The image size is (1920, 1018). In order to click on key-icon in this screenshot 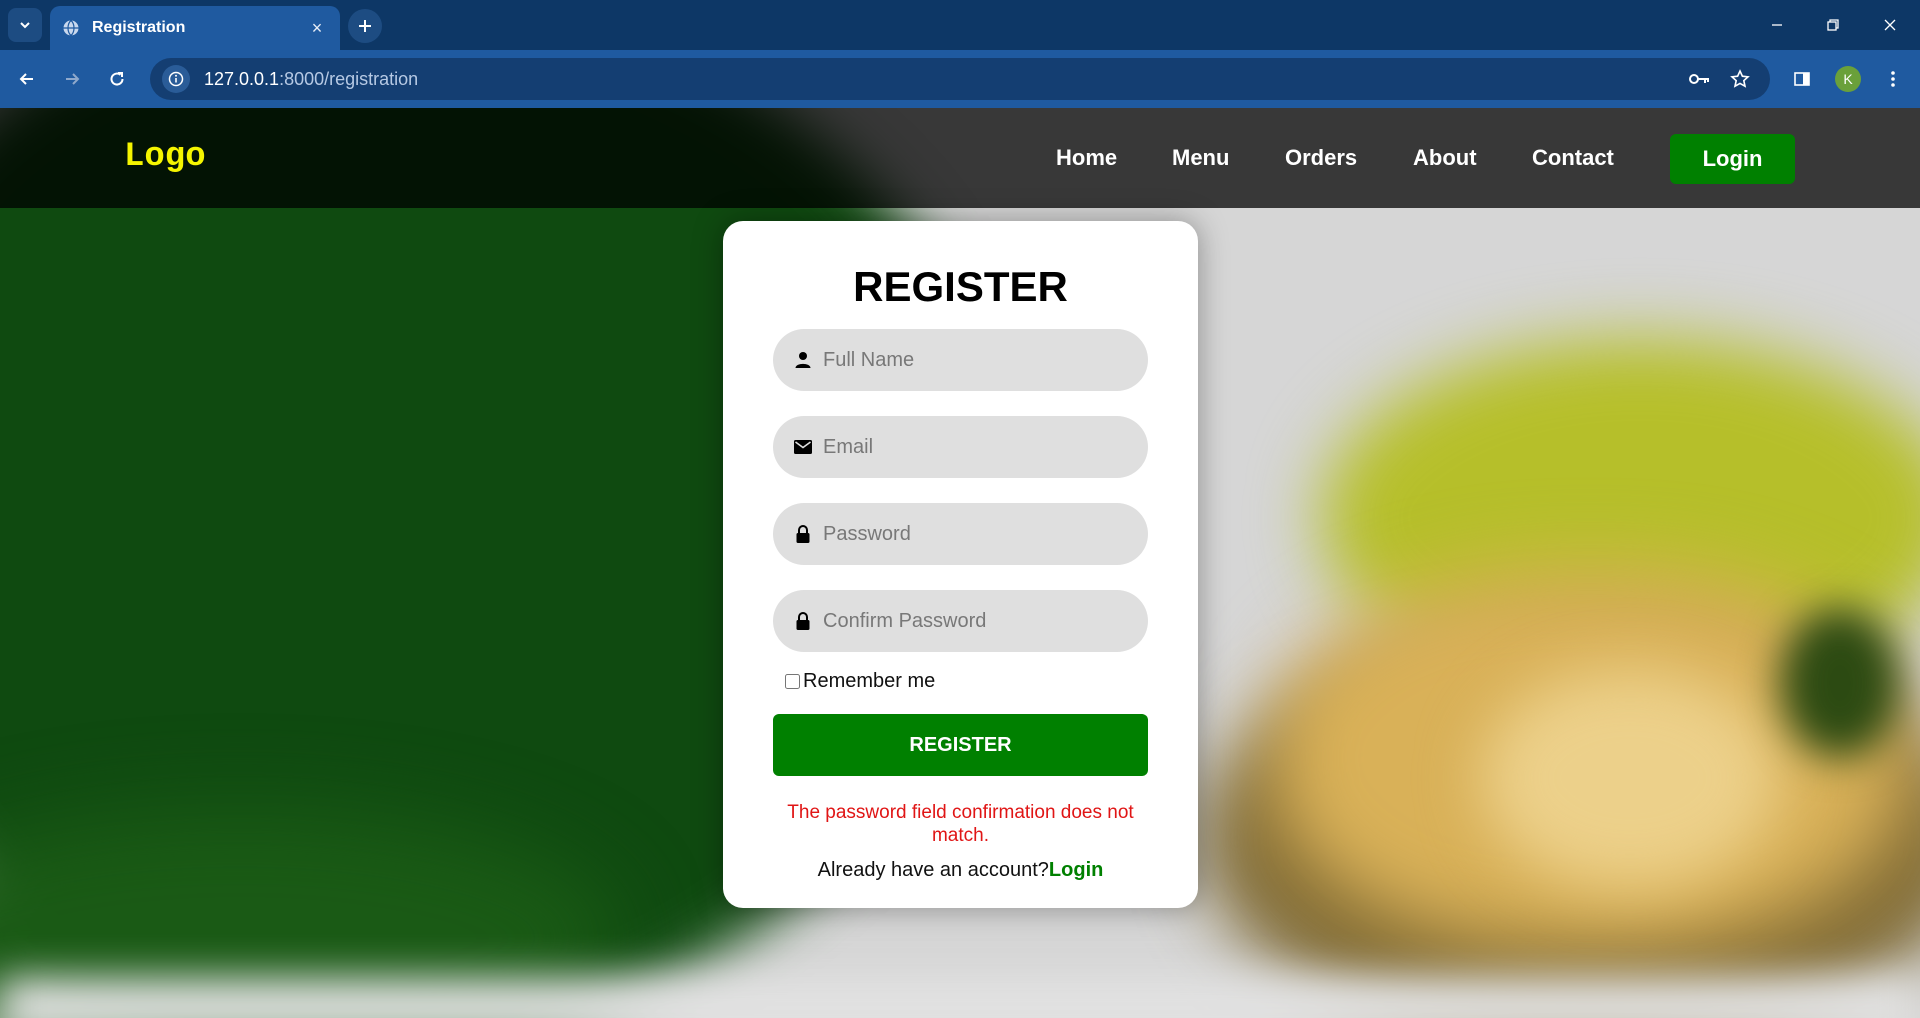, I will do `click(1699, 79)`.